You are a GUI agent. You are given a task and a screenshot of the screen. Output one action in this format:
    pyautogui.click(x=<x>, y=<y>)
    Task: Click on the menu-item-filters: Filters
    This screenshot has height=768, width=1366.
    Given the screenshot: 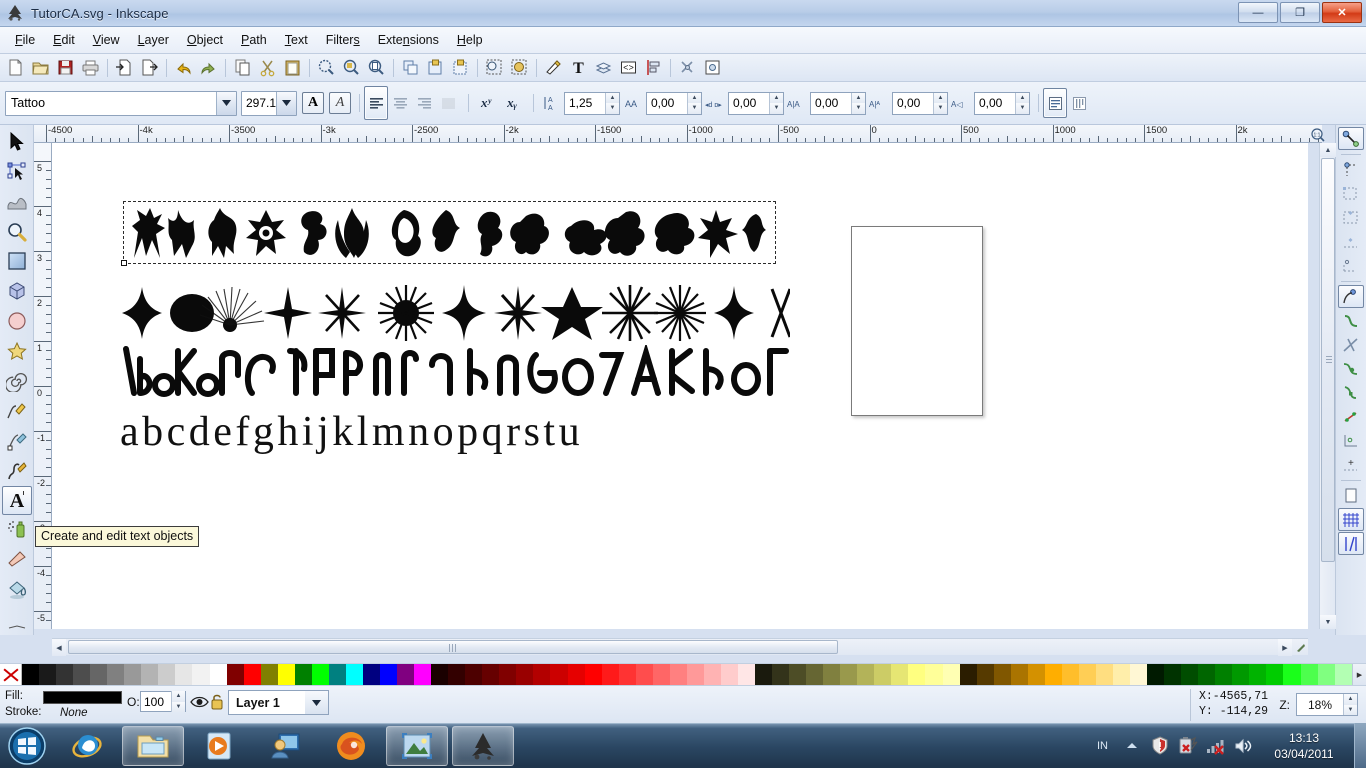 What is the action you would take?
    pyautogui.click(x=343, y=40)
    